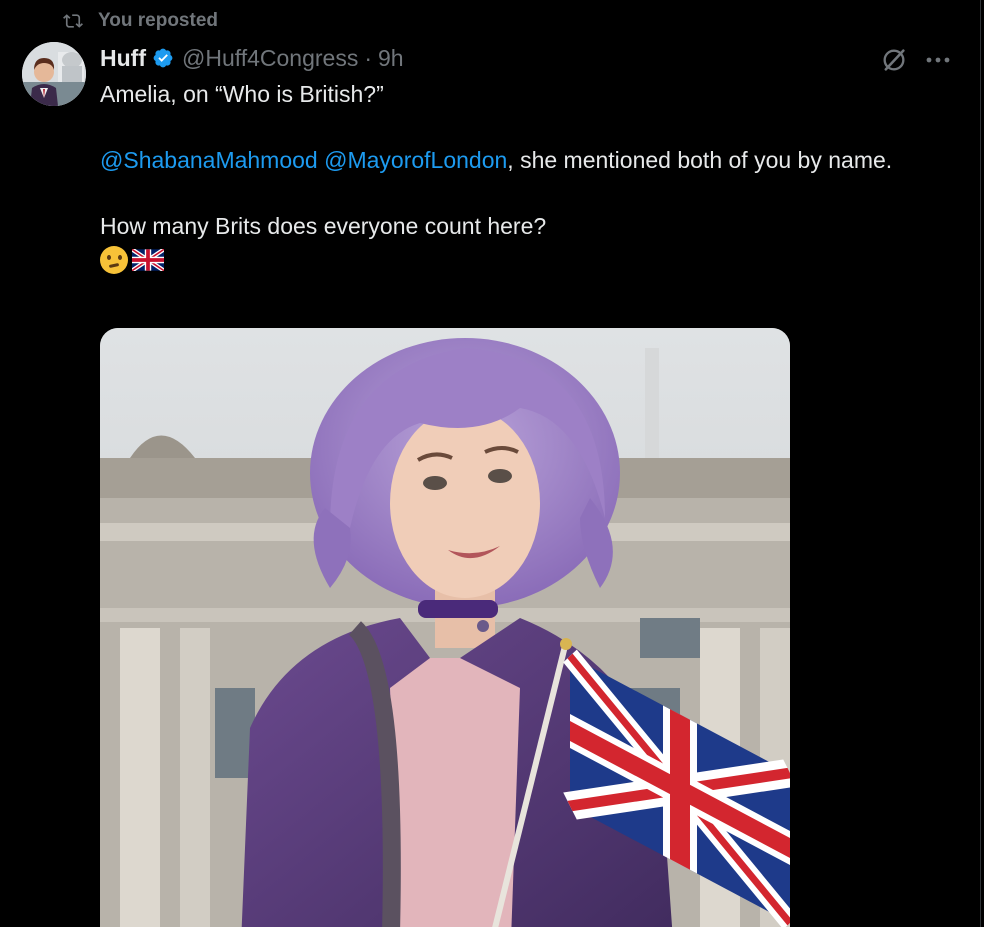  I want to click on repost-indicator: You reposted, so click(140, 21).